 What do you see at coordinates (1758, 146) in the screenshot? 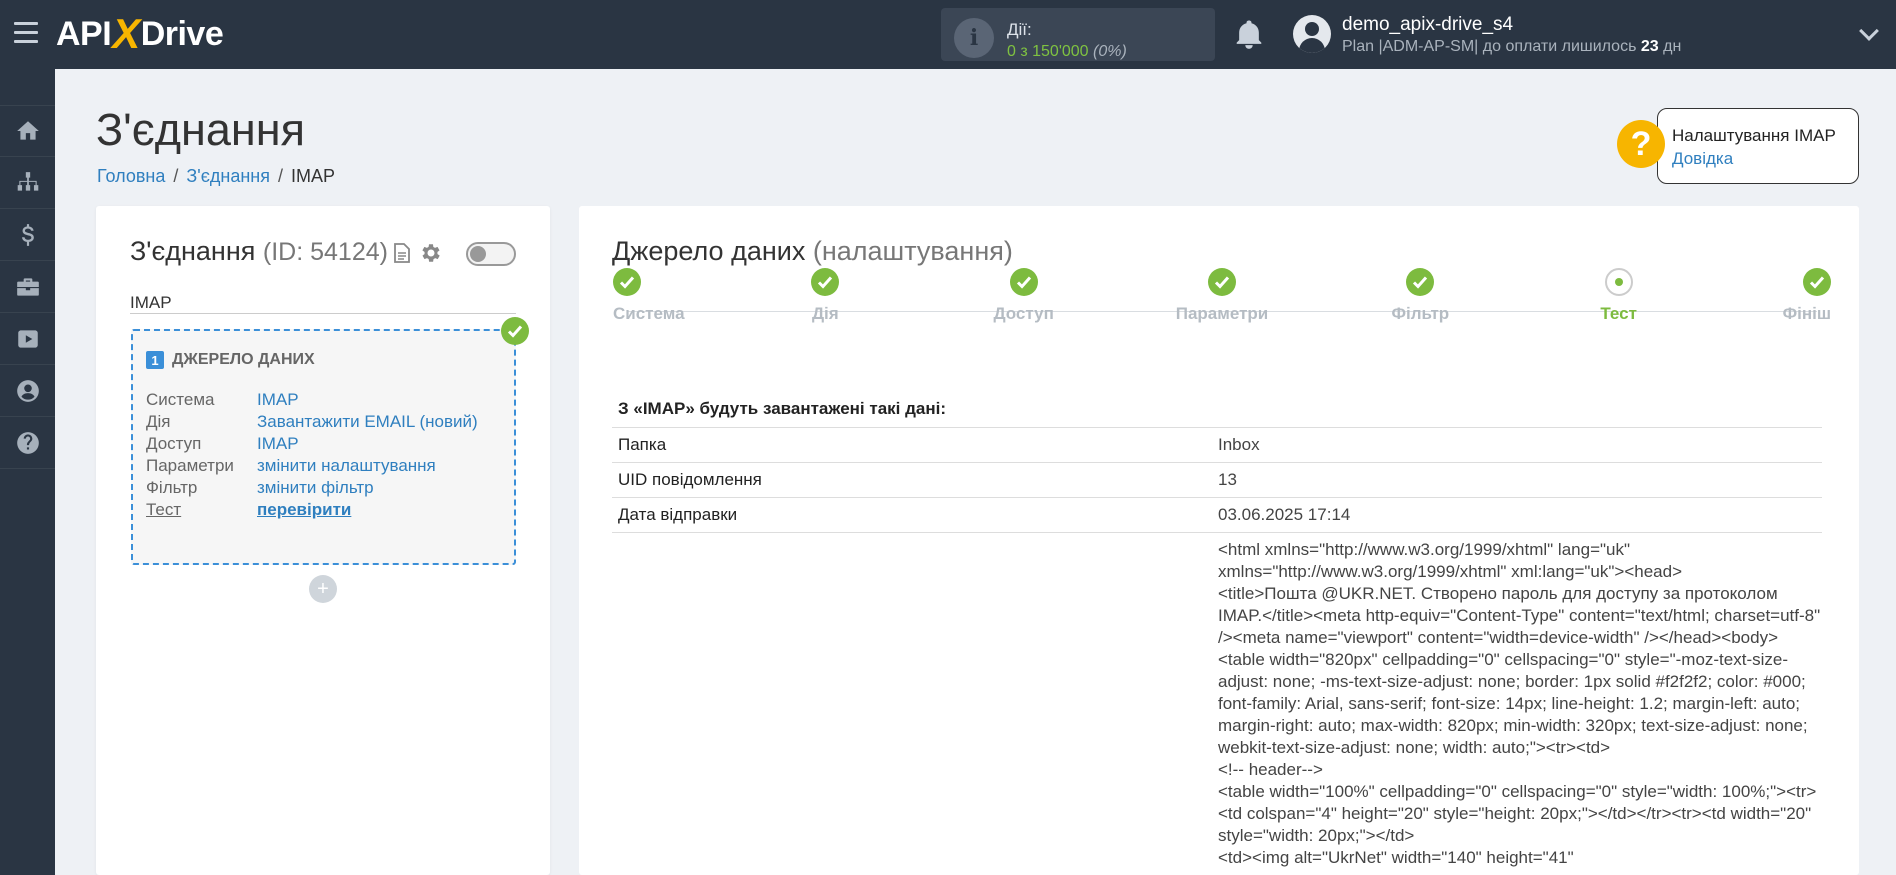
I see `help-box: Налаштування IMAP Довідка` at bounding box center [1758, 146].